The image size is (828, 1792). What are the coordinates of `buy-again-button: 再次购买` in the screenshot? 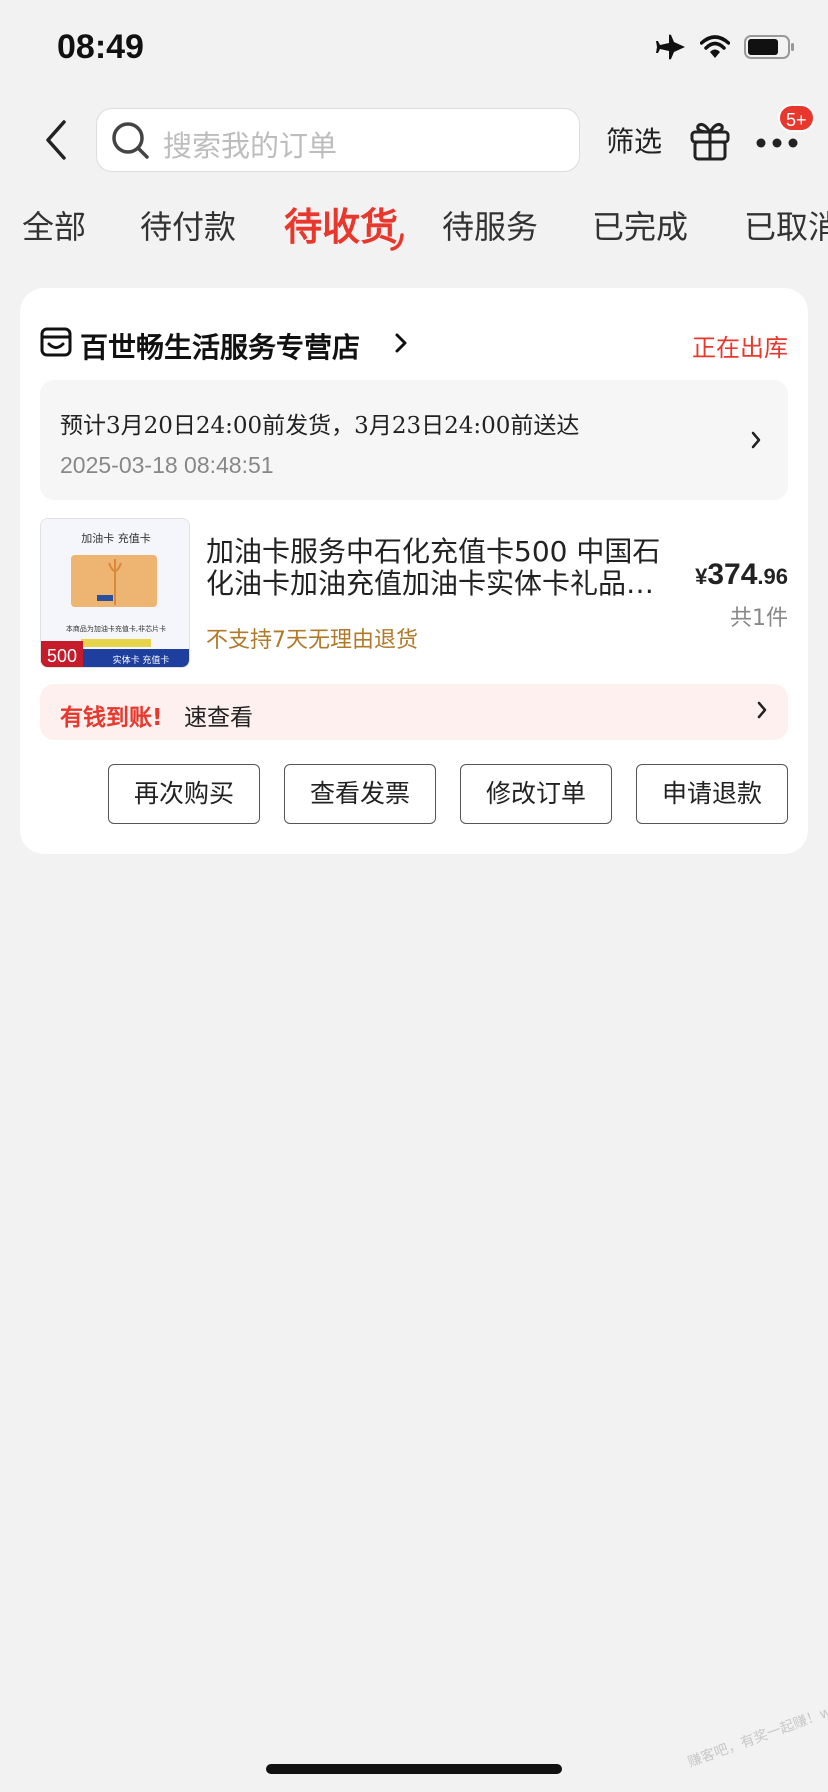 It's located at (184, 794).